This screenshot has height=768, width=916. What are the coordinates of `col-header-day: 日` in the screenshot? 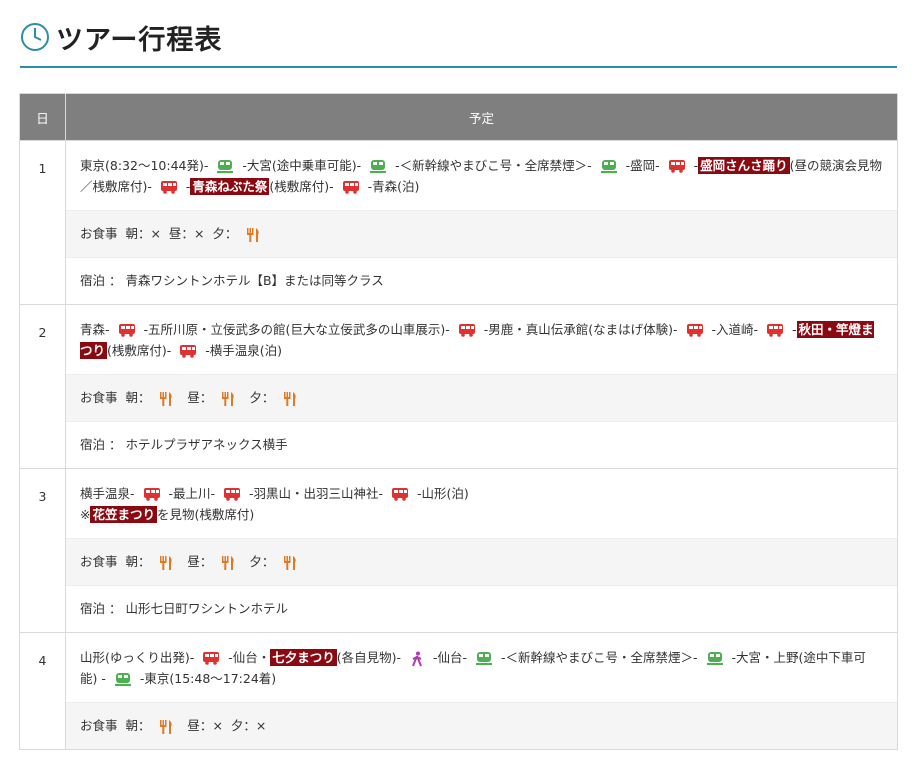 It's located at (42, 117).